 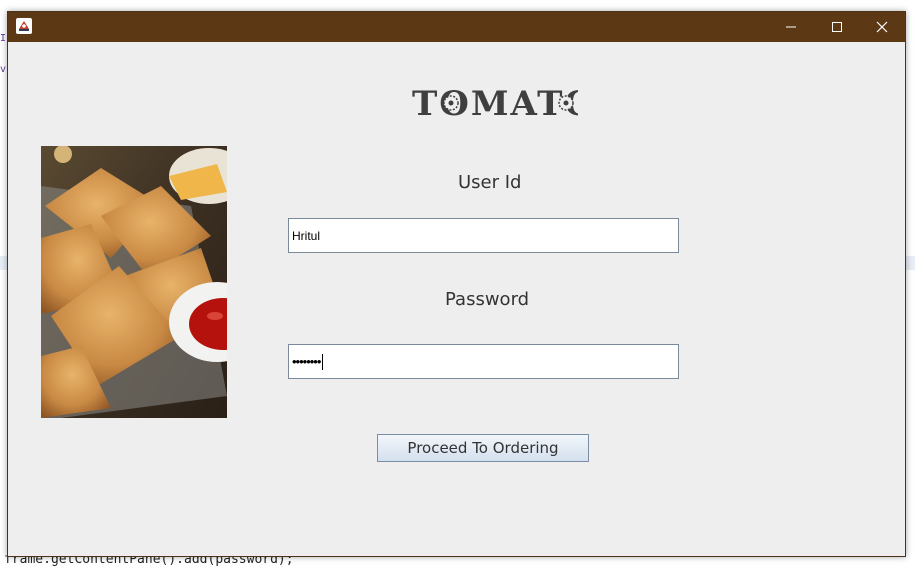 What do you see at coordinates (483, 448) in the screenshot?
I see `proceed-to-ordering-button: Proceed To Ordering` at bounding box center [483, 448].